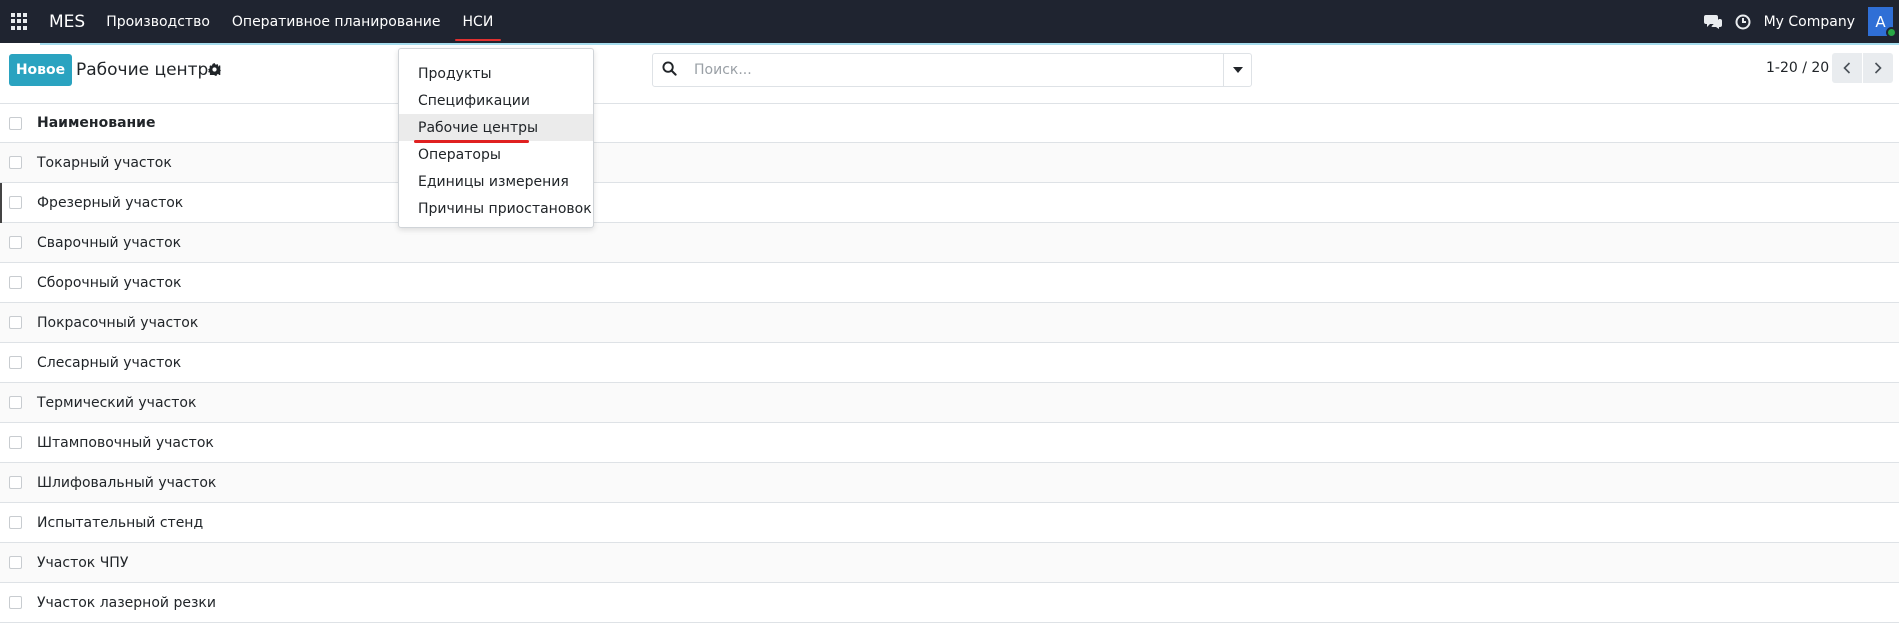 The width and height of the screenshot is (1899, 630). I want to click on avatar-letter: A, so click(1880, 21).